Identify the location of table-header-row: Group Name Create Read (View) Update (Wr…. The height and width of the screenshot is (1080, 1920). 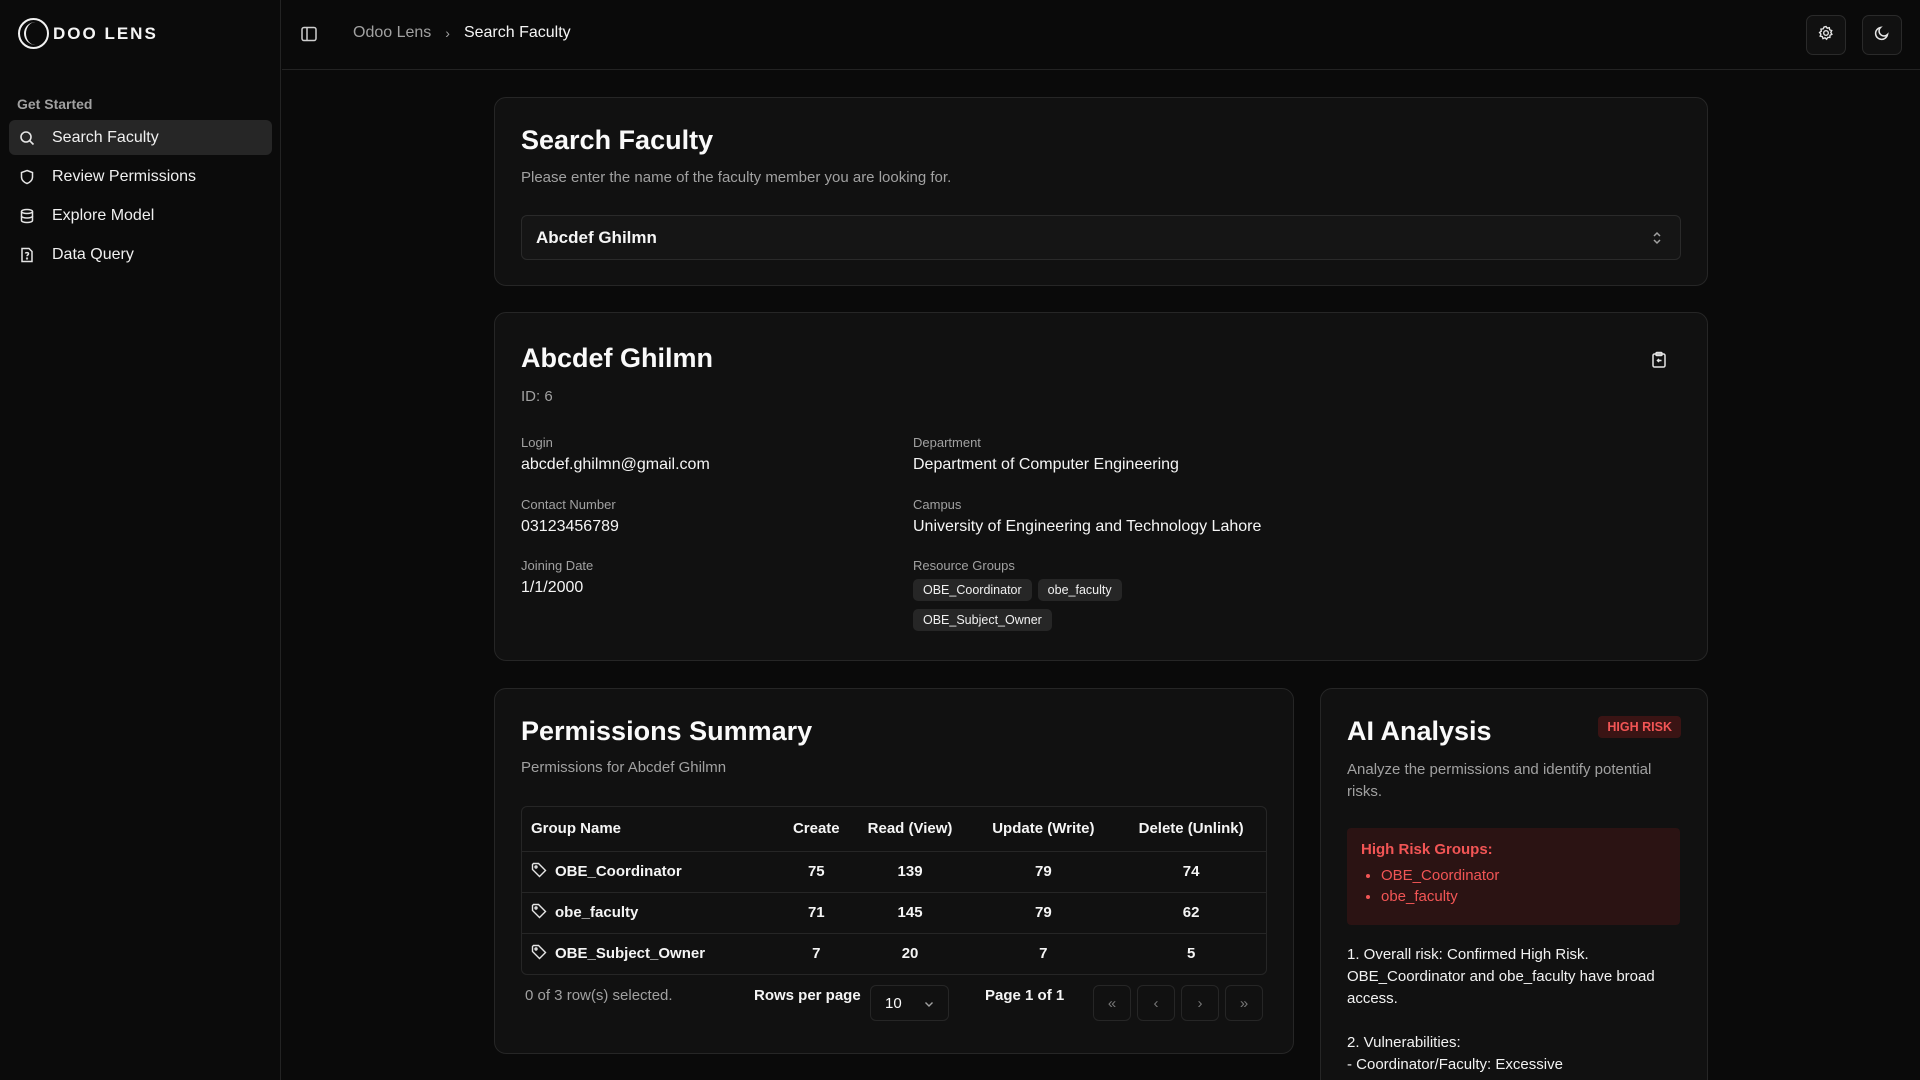
(894, 829).